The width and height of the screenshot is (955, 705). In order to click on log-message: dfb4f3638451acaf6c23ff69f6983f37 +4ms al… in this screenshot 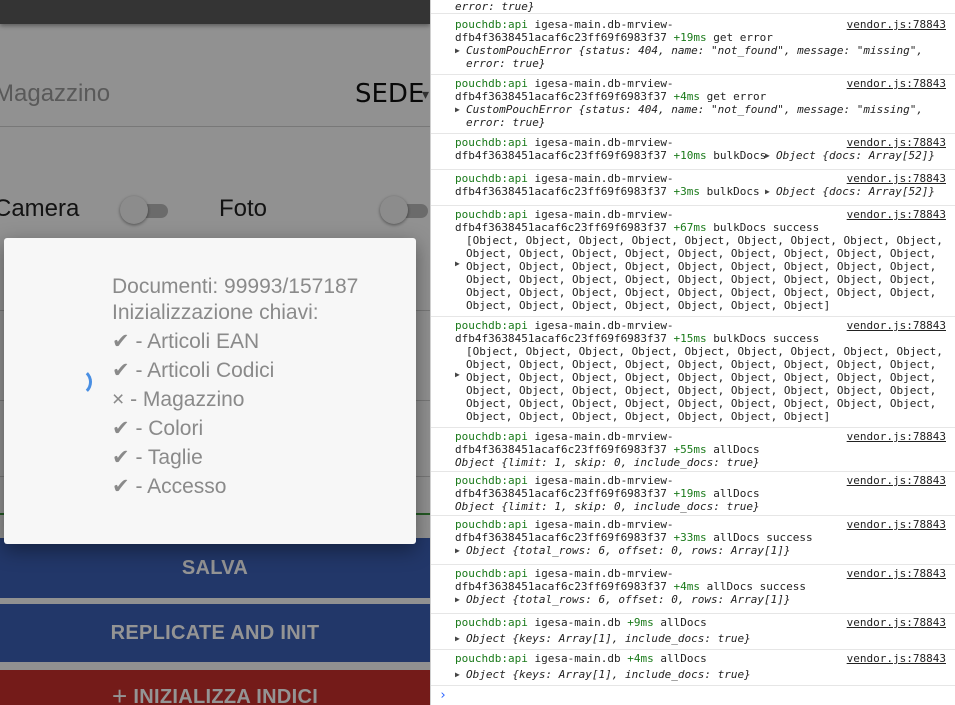, I will do `click(631, 586)`.